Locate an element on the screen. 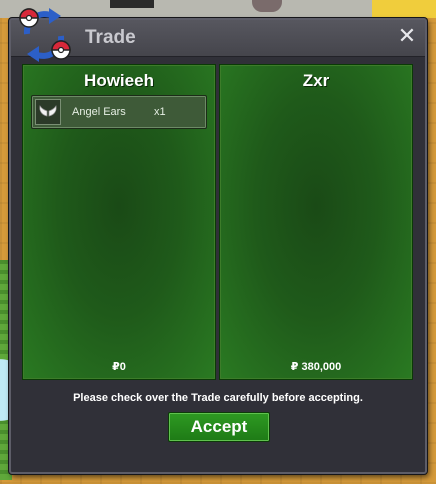  item-quantity: x1 is located at coordinates (160, 112).